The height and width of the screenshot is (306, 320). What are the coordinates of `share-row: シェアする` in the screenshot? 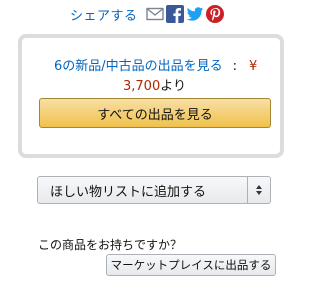 It's located at (148, 14).